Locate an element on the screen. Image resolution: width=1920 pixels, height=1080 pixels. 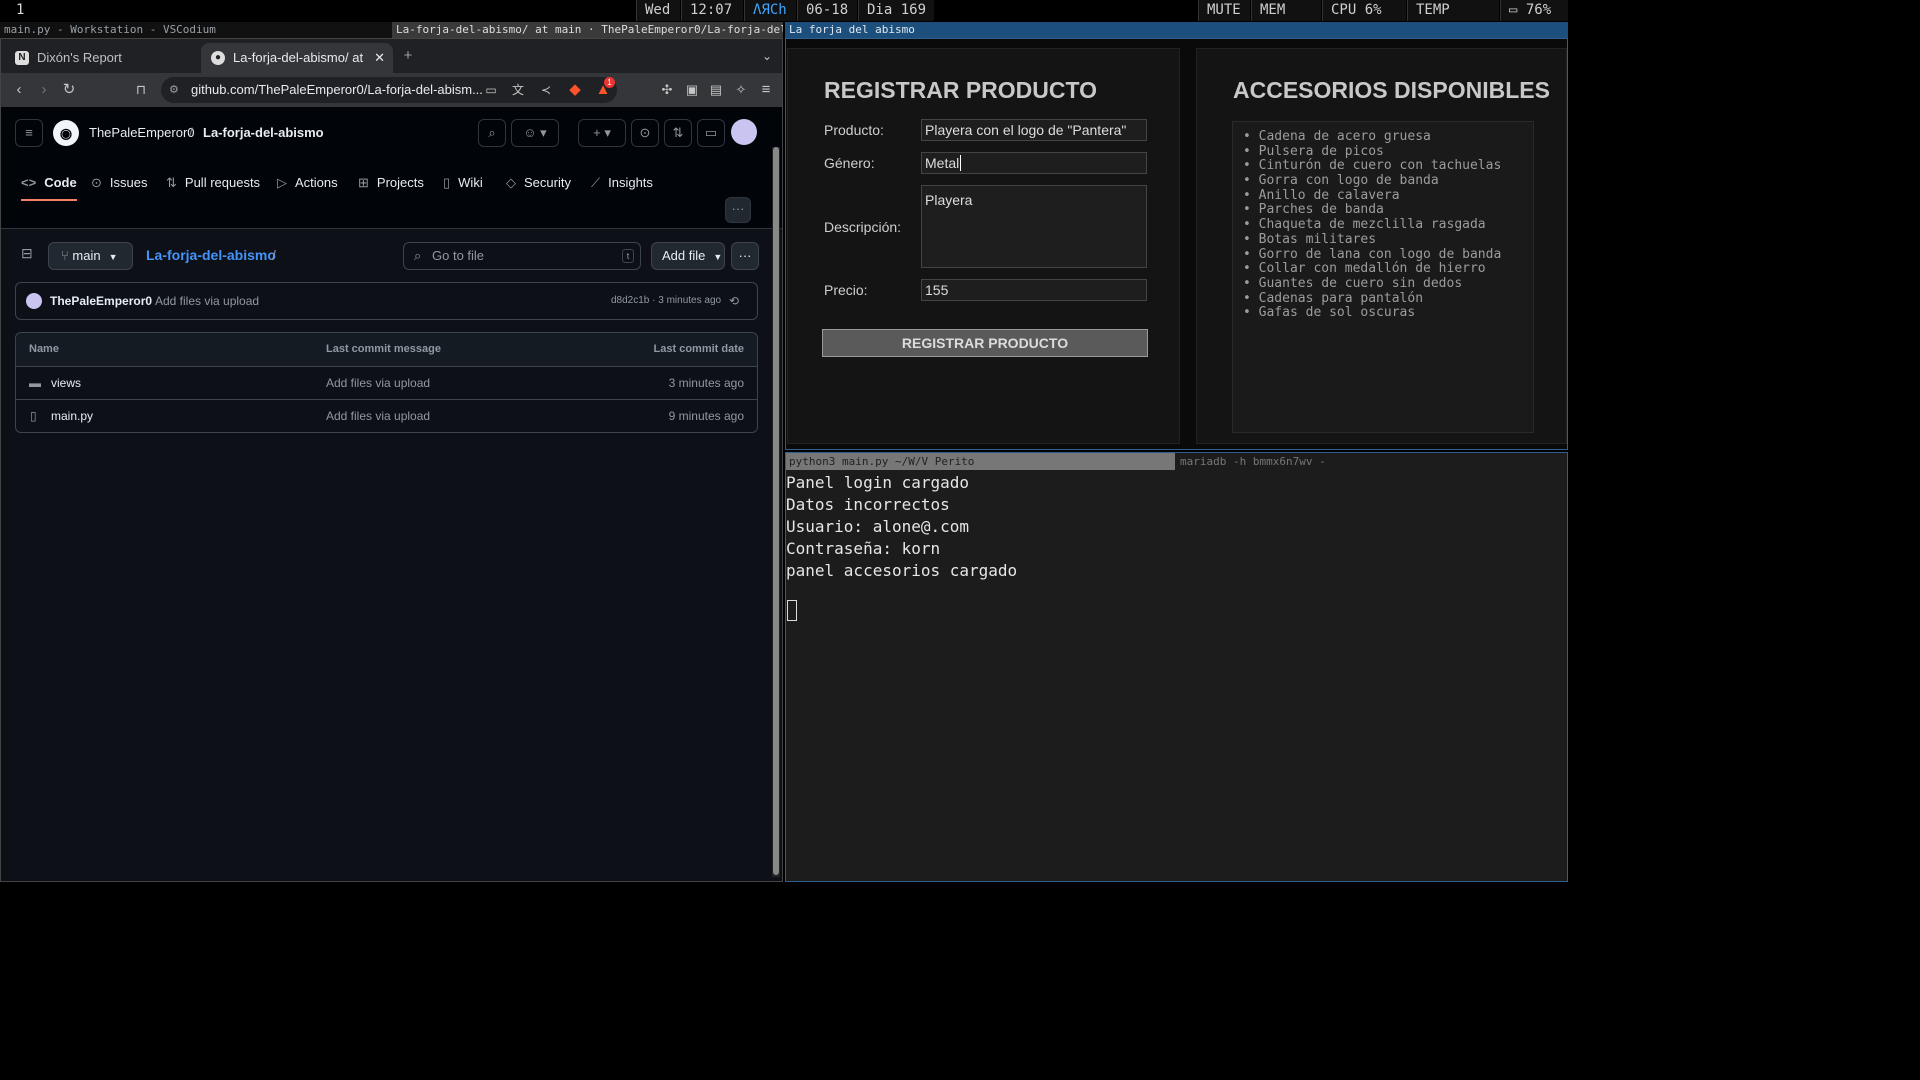
tab-insights: ⟋ Insights is located at coordinates (622, 183).